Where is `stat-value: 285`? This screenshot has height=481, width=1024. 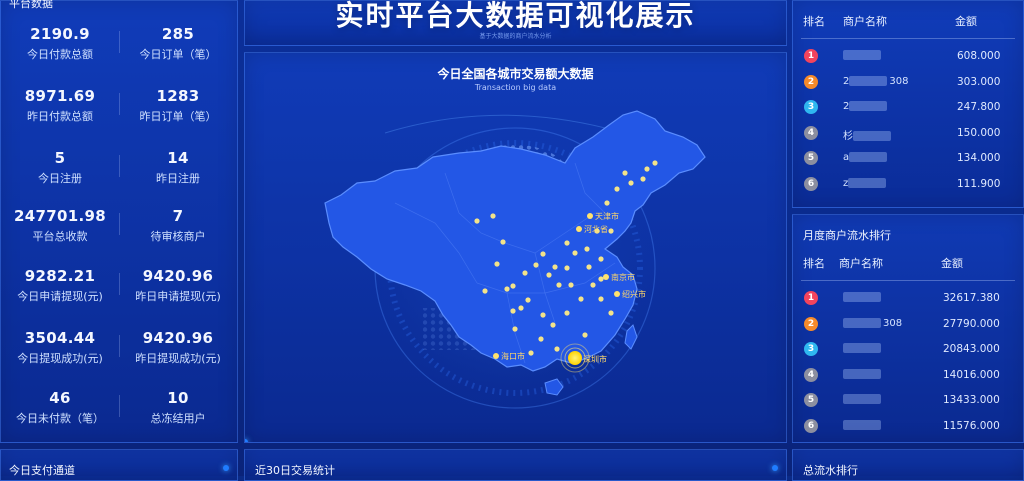
stat-value: 285 is located at coordinates (178, 34).